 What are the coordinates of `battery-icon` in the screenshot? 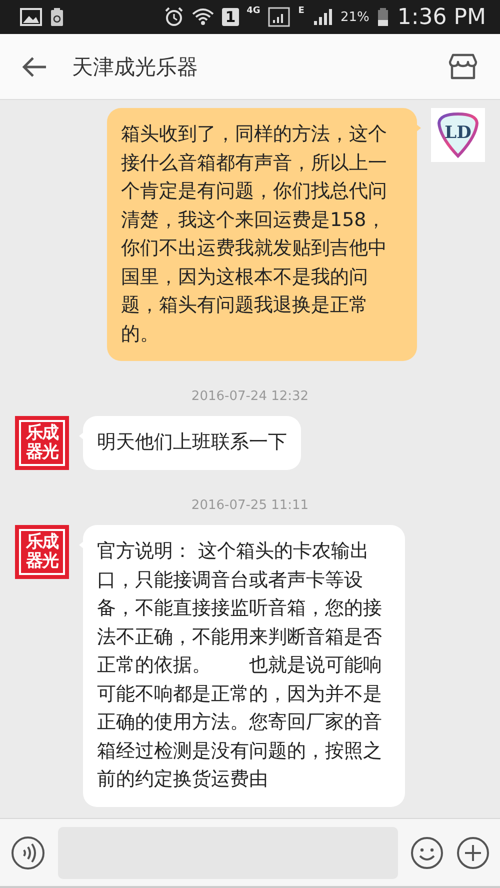 It's located at (383, 17).